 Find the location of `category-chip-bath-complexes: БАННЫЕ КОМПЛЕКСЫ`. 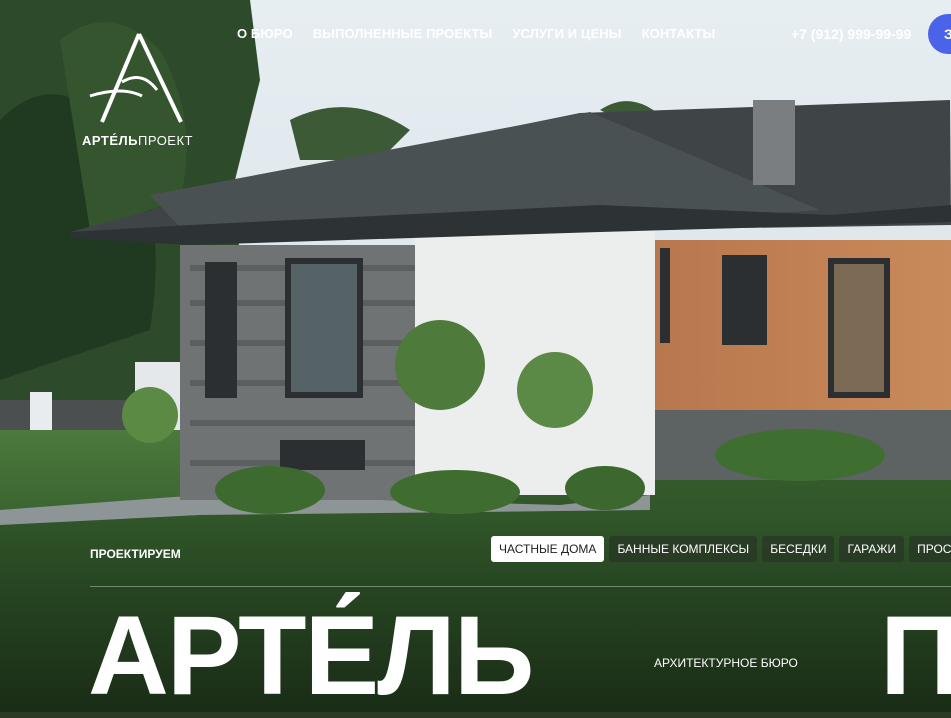

category-chip-bath-complexes: БАННЫЕ КОМПЛЕКСЫ is located at coordinates (683, 549).